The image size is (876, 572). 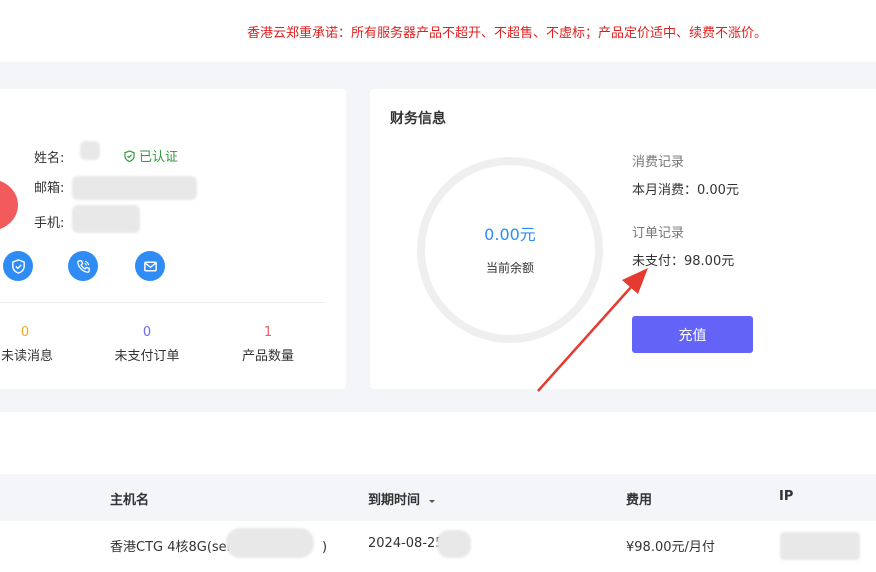 I want to click on shield-check-icon, so click(x=18, y=266).